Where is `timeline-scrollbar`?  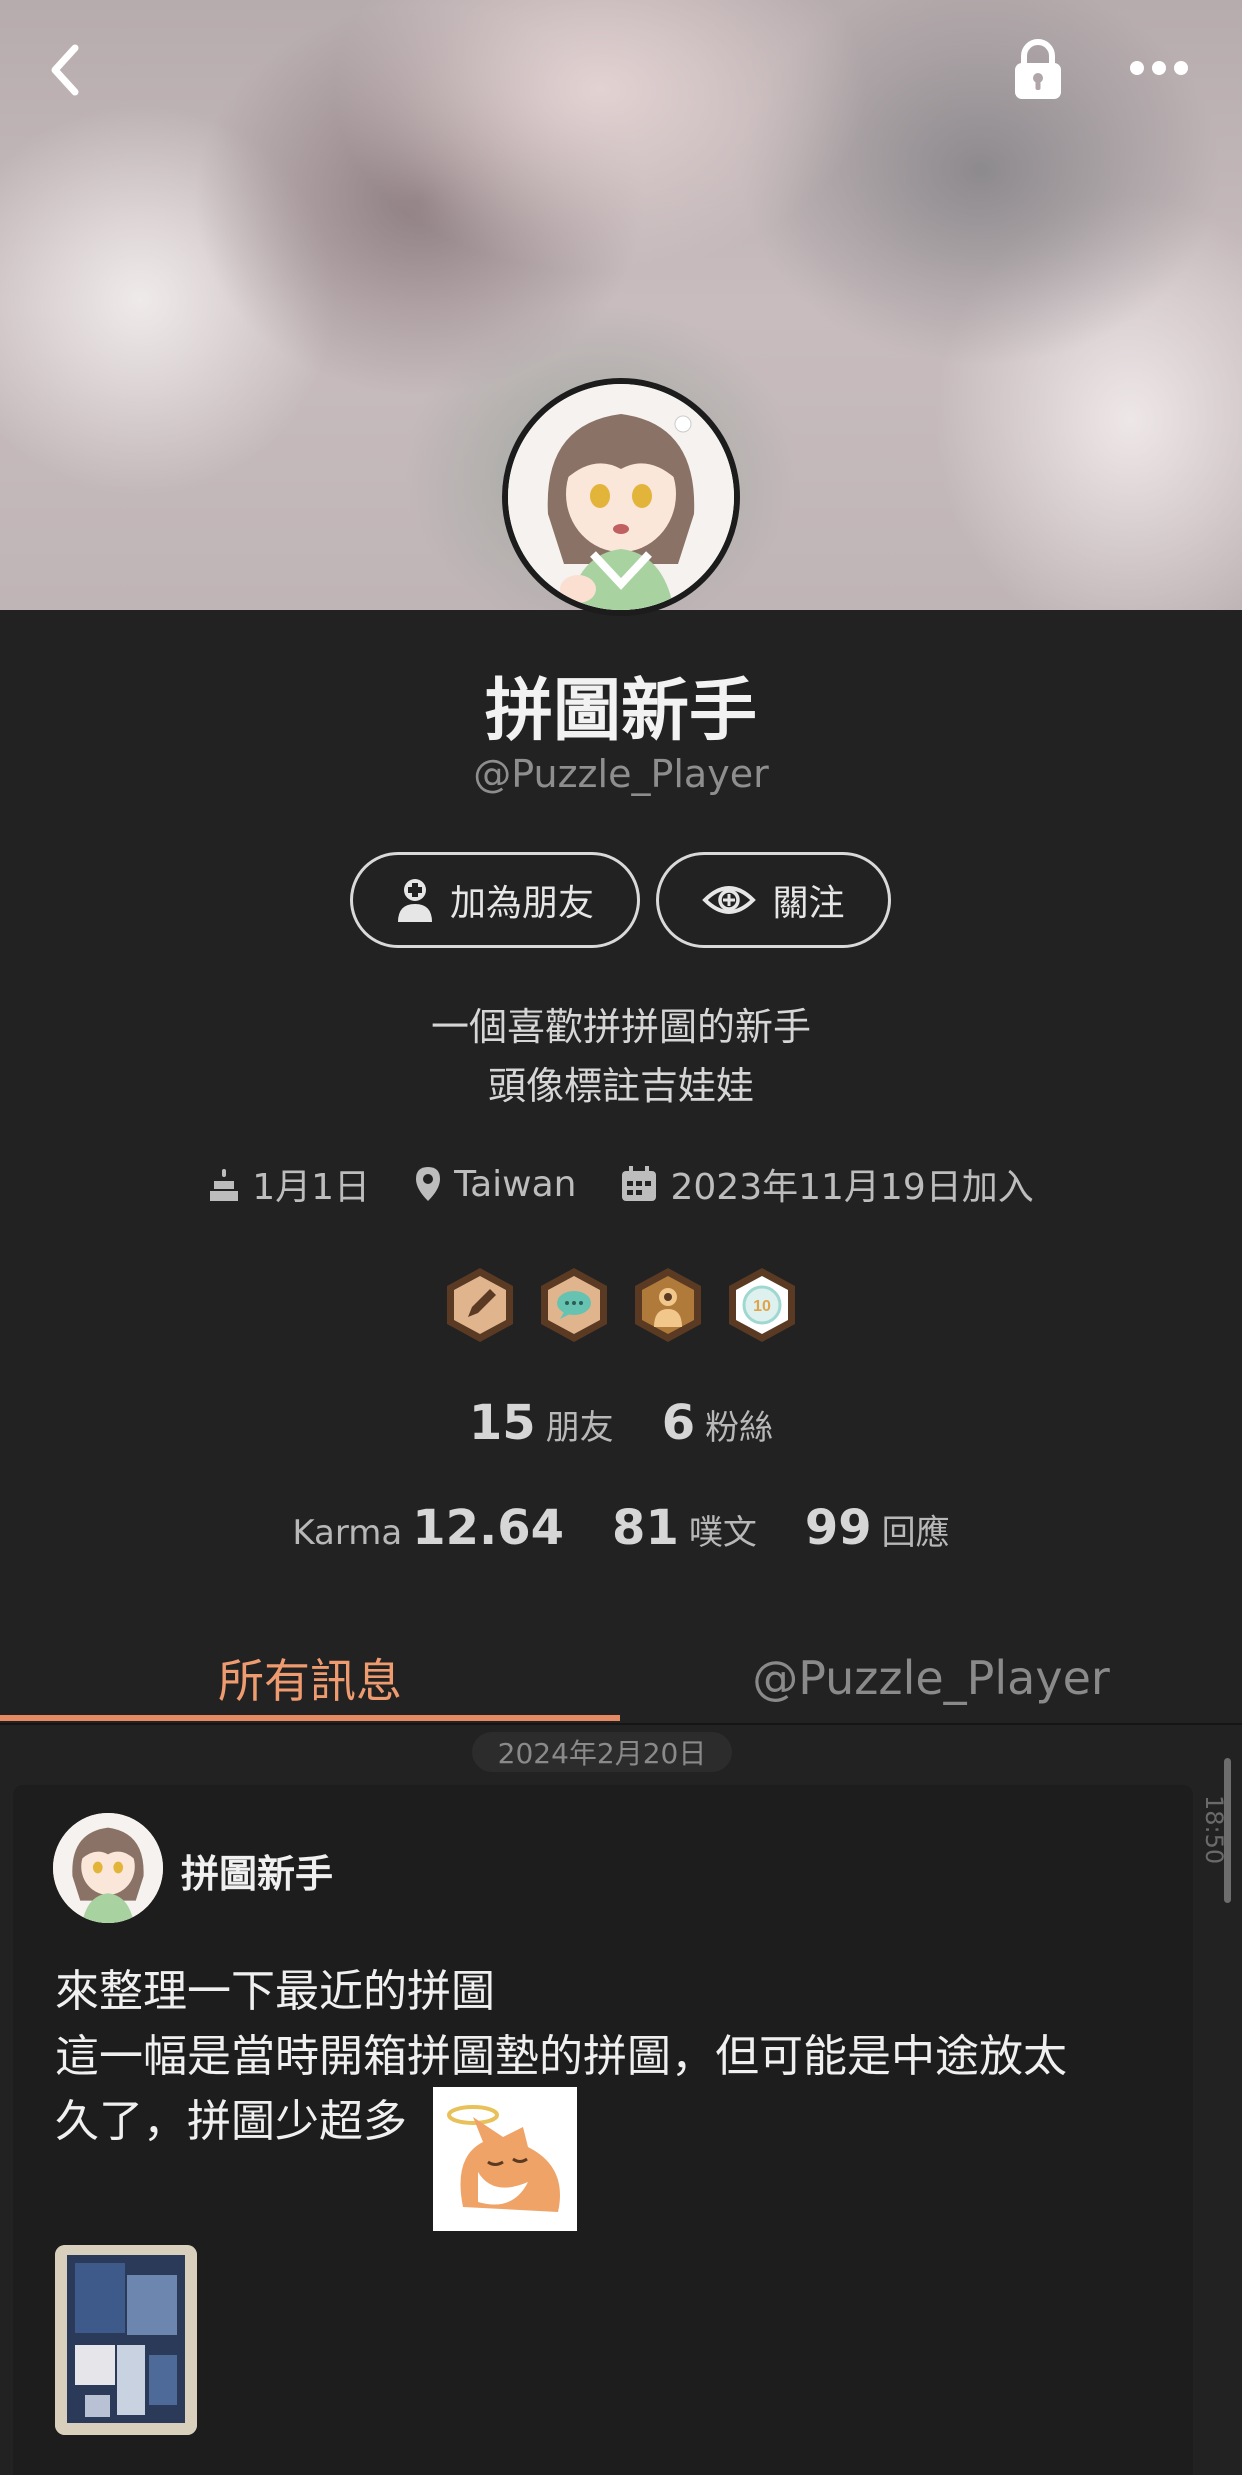 timeline-scrollbar is located at coordinates (1227, 1830).